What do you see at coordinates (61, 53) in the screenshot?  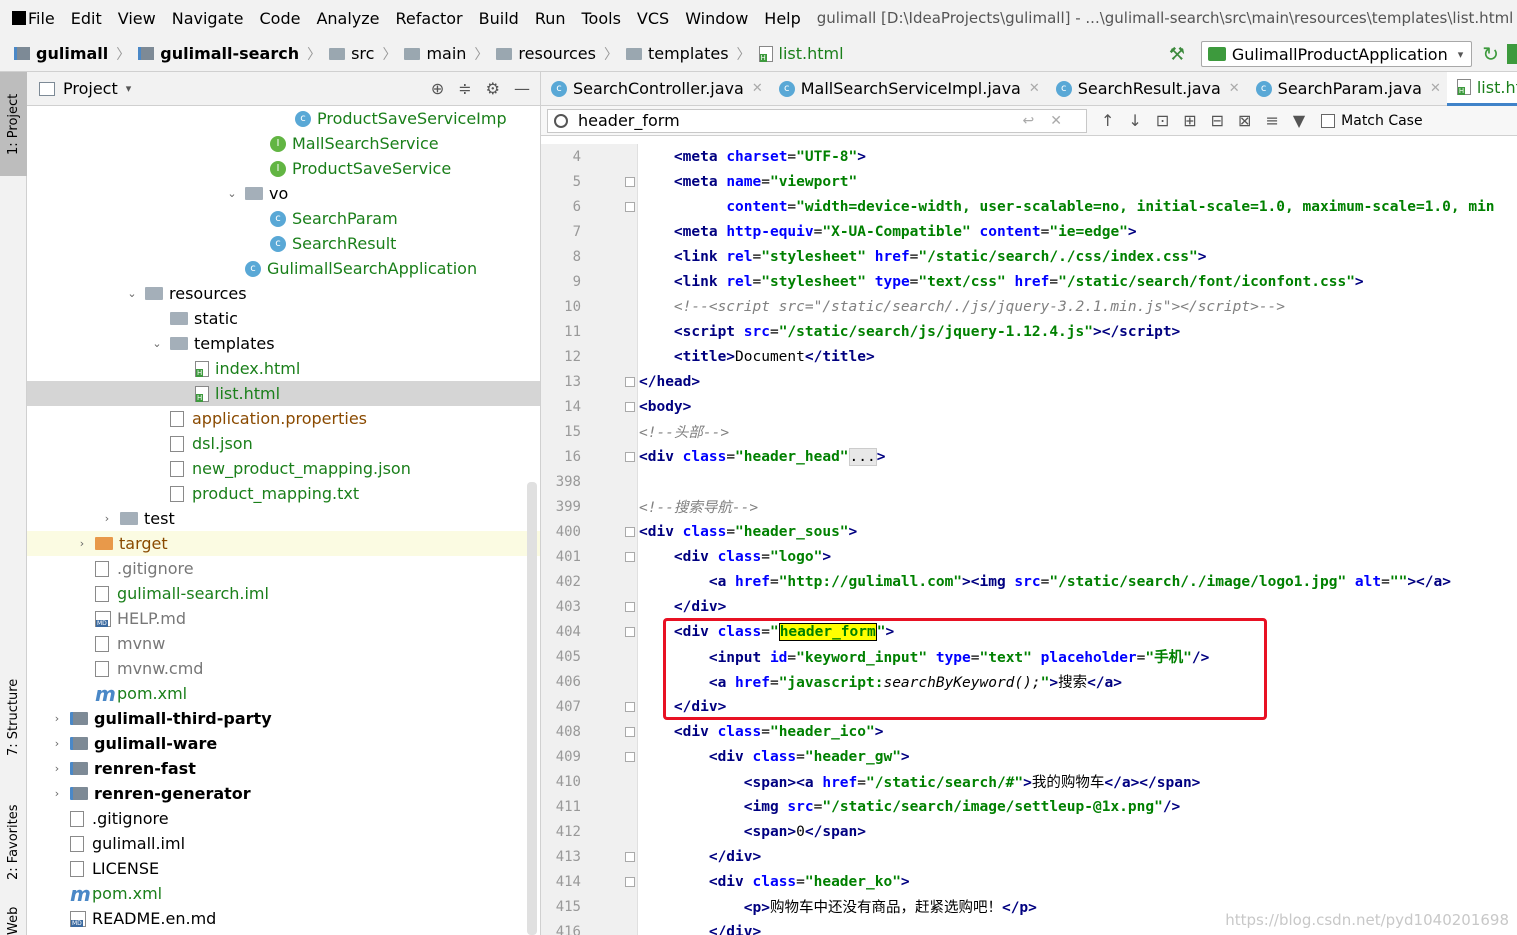 I see `breadcrumb-item: gulimall` at bounding box center [61, 53].